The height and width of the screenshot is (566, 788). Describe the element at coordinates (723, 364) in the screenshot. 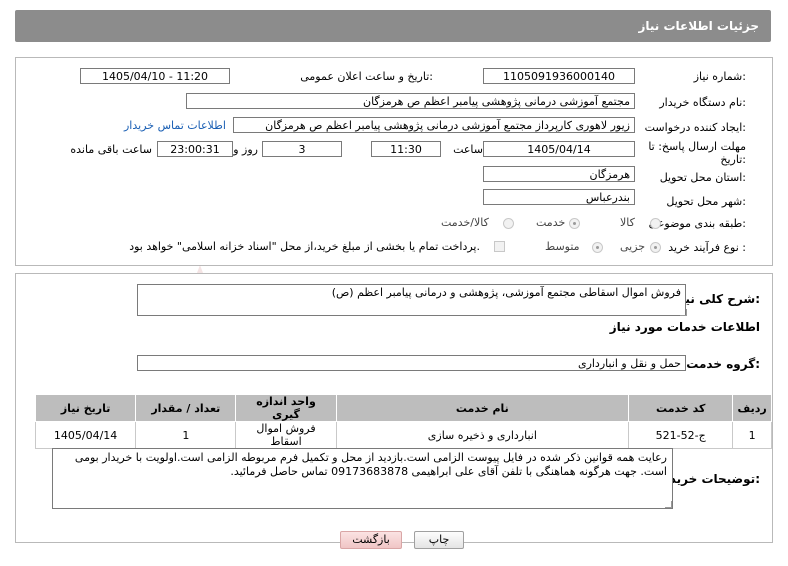

I see `service-group-label: گروه خدمت:` at that location.